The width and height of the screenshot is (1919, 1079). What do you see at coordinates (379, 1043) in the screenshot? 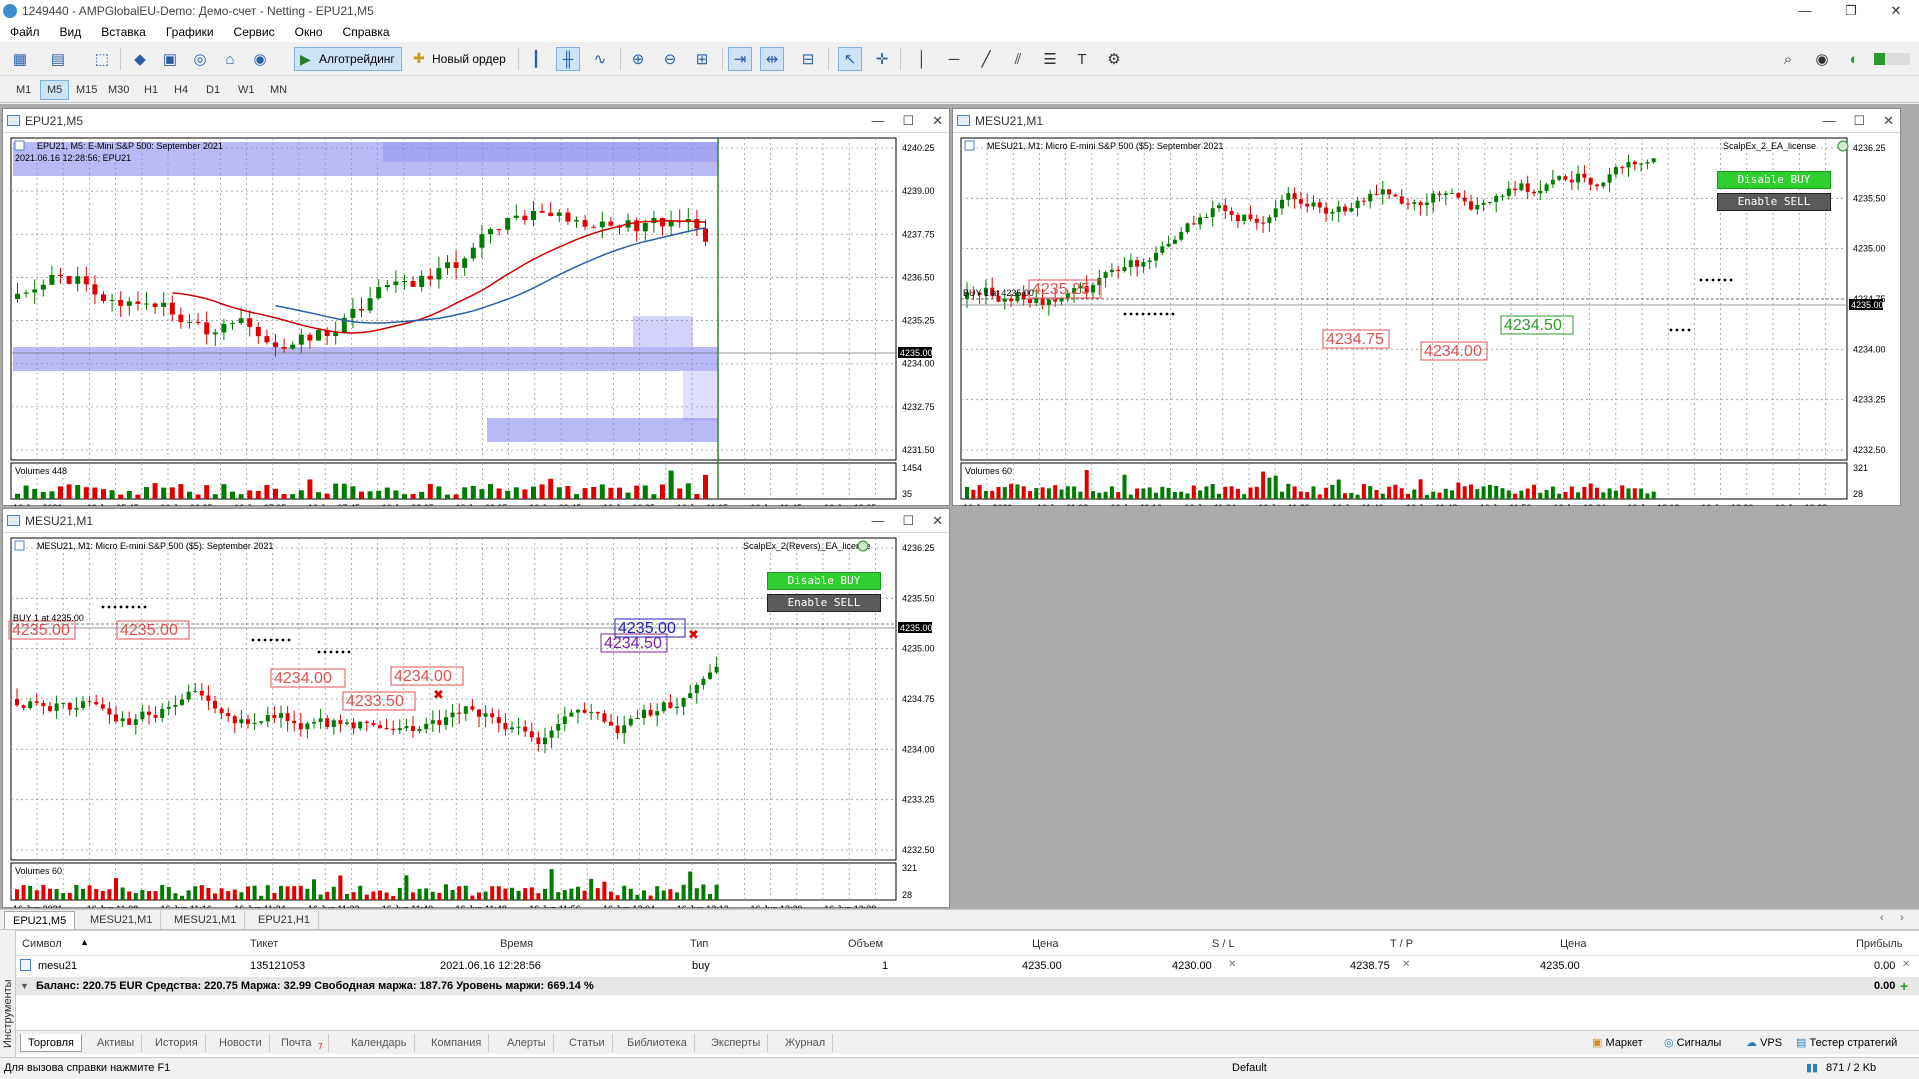
I see `tab-calendar: Календарь` at bounding box center [379, 1043].